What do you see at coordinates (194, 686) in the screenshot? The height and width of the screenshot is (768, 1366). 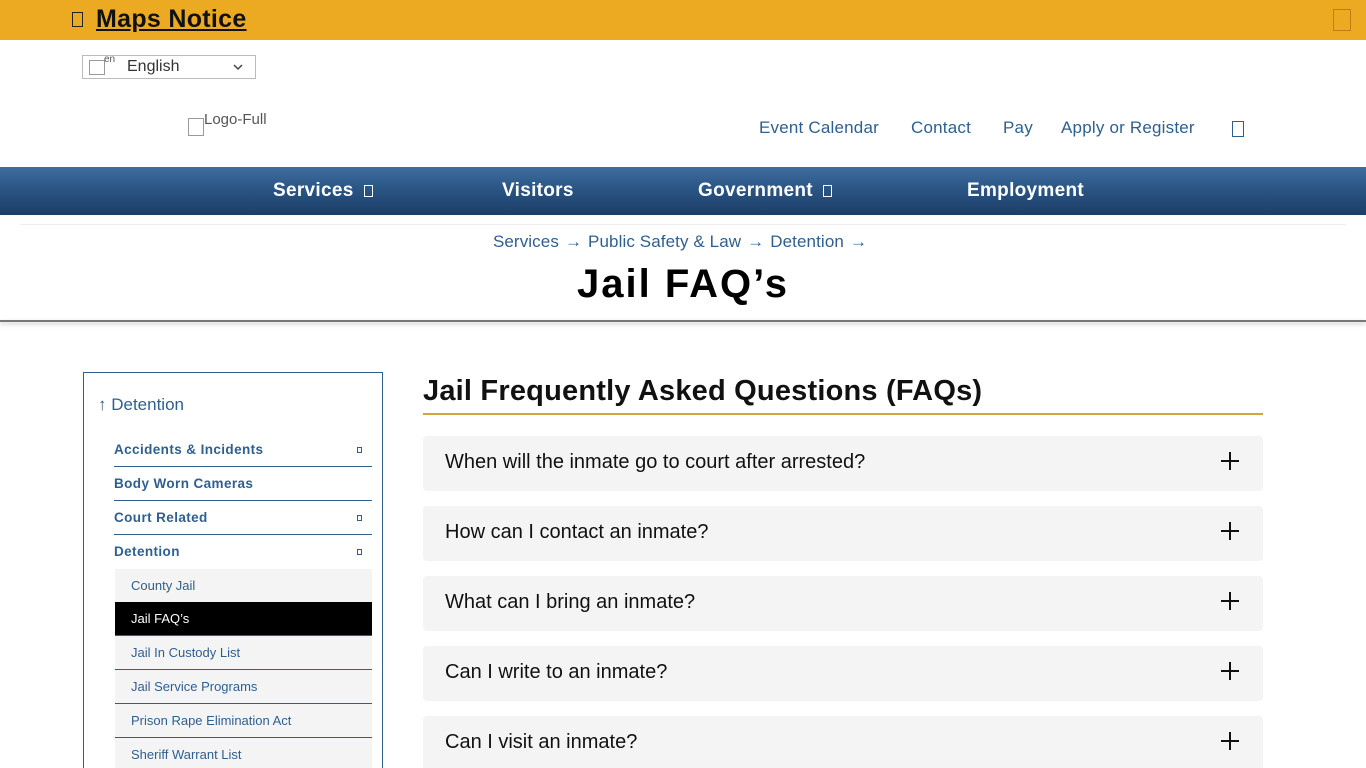 I see `sidebar-subitem-label: Jail Service Programs` at bounding box center [194, 686].